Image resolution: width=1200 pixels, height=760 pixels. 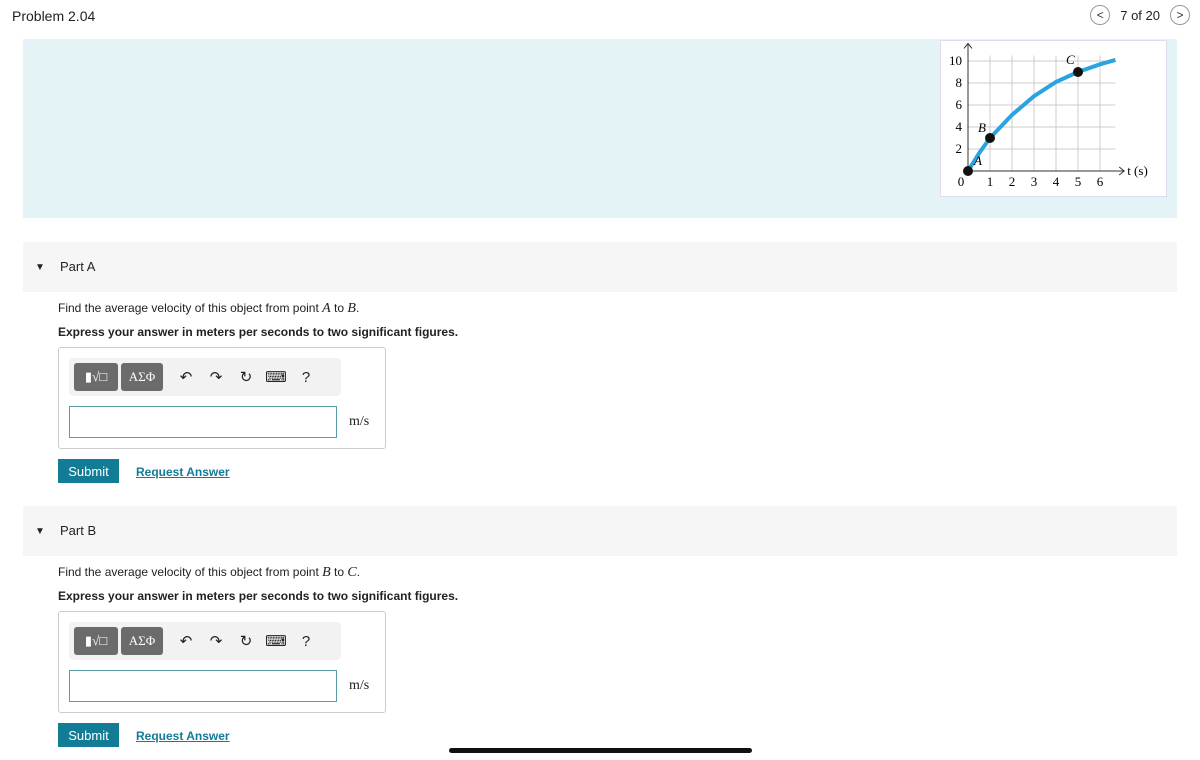 What do you see at coordinates (1100, 15) in the screenshot?
I see `chevron-left-icon: <` at bounding box center [1100, 15].